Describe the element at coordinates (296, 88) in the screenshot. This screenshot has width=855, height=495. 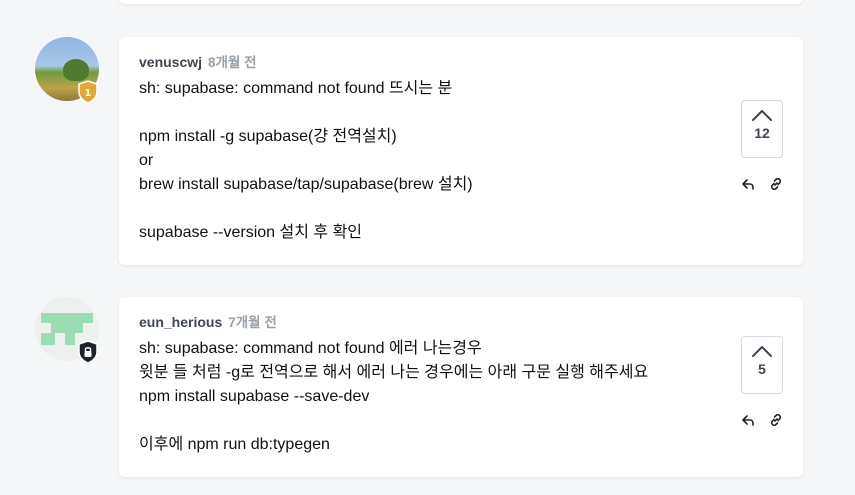
I see `comment-line: sh: supabase: command not found 뜨시는 분` at that location.